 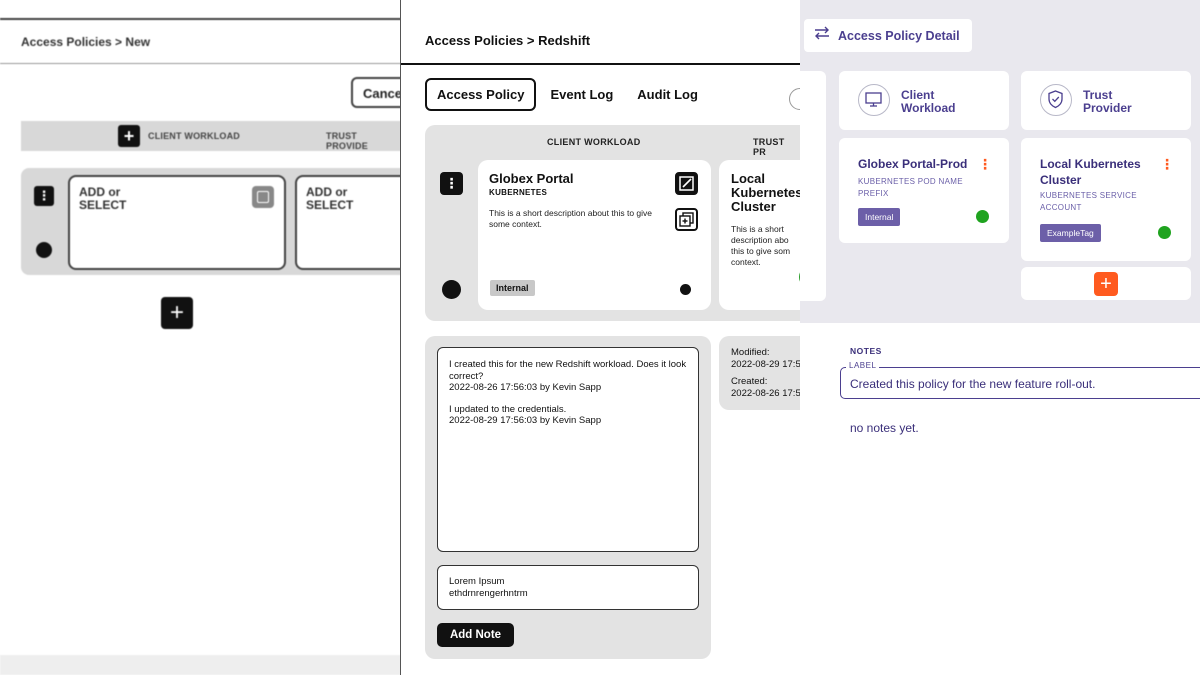 I want to click on shield-check-icon, so click(x=1056, y=100).